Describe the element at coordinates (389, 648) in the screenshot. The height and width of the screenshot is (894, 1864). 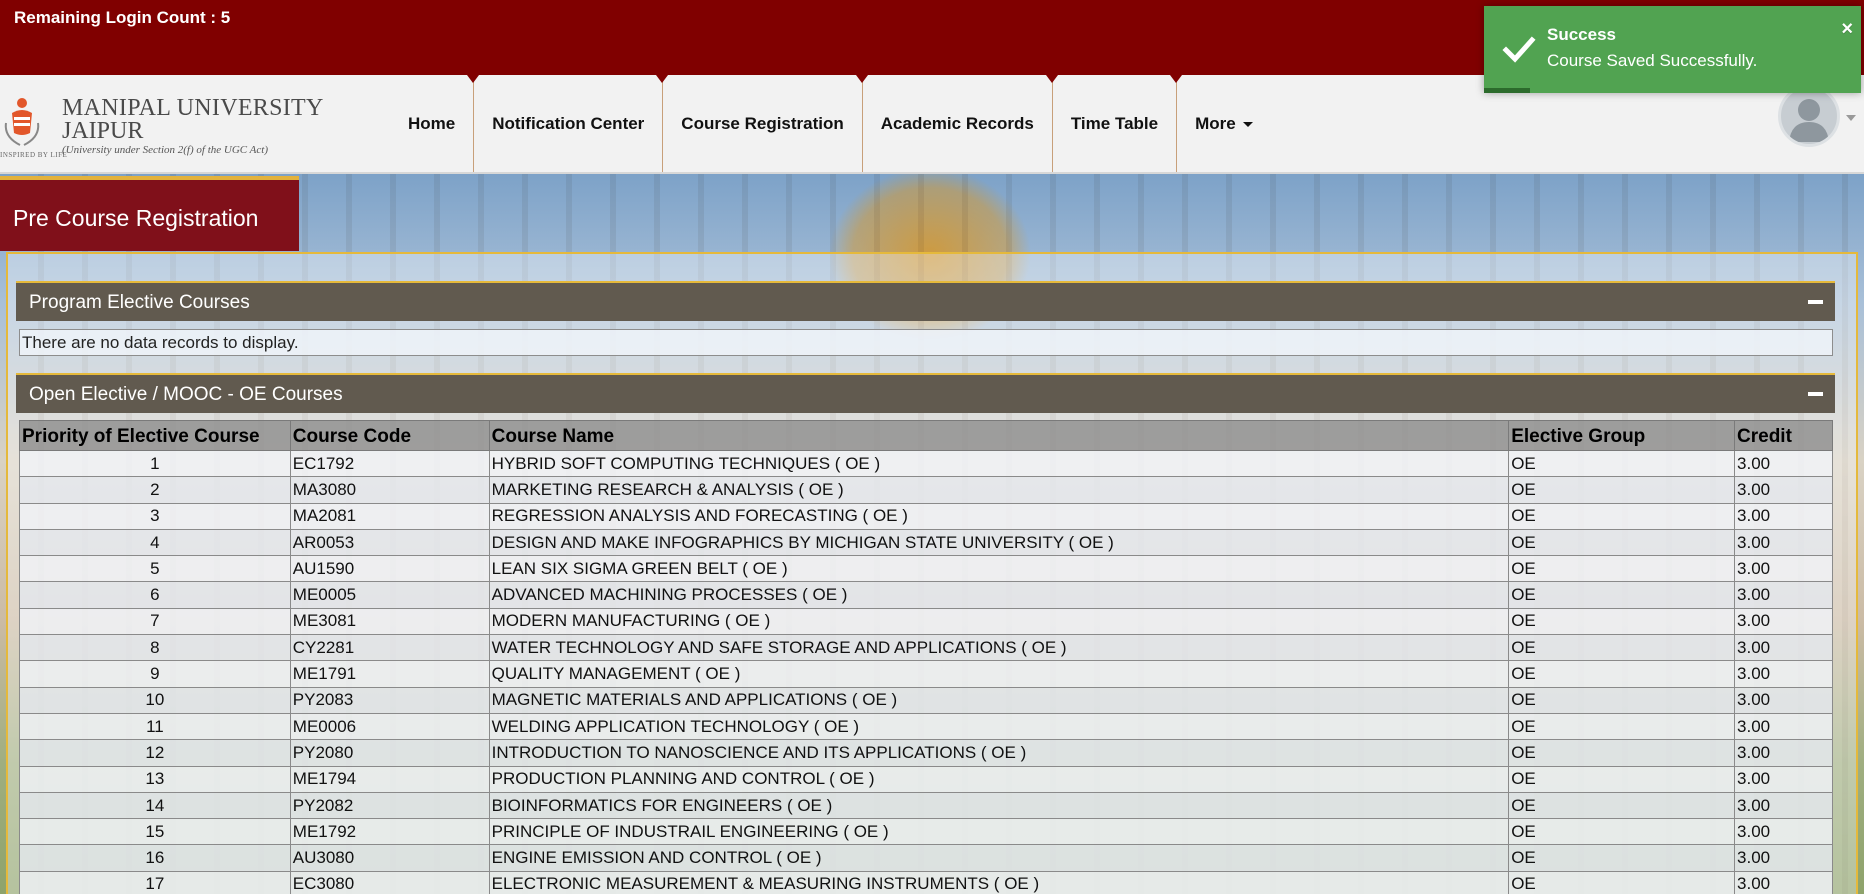
I see `cell-course-code: CY2281` at that location.